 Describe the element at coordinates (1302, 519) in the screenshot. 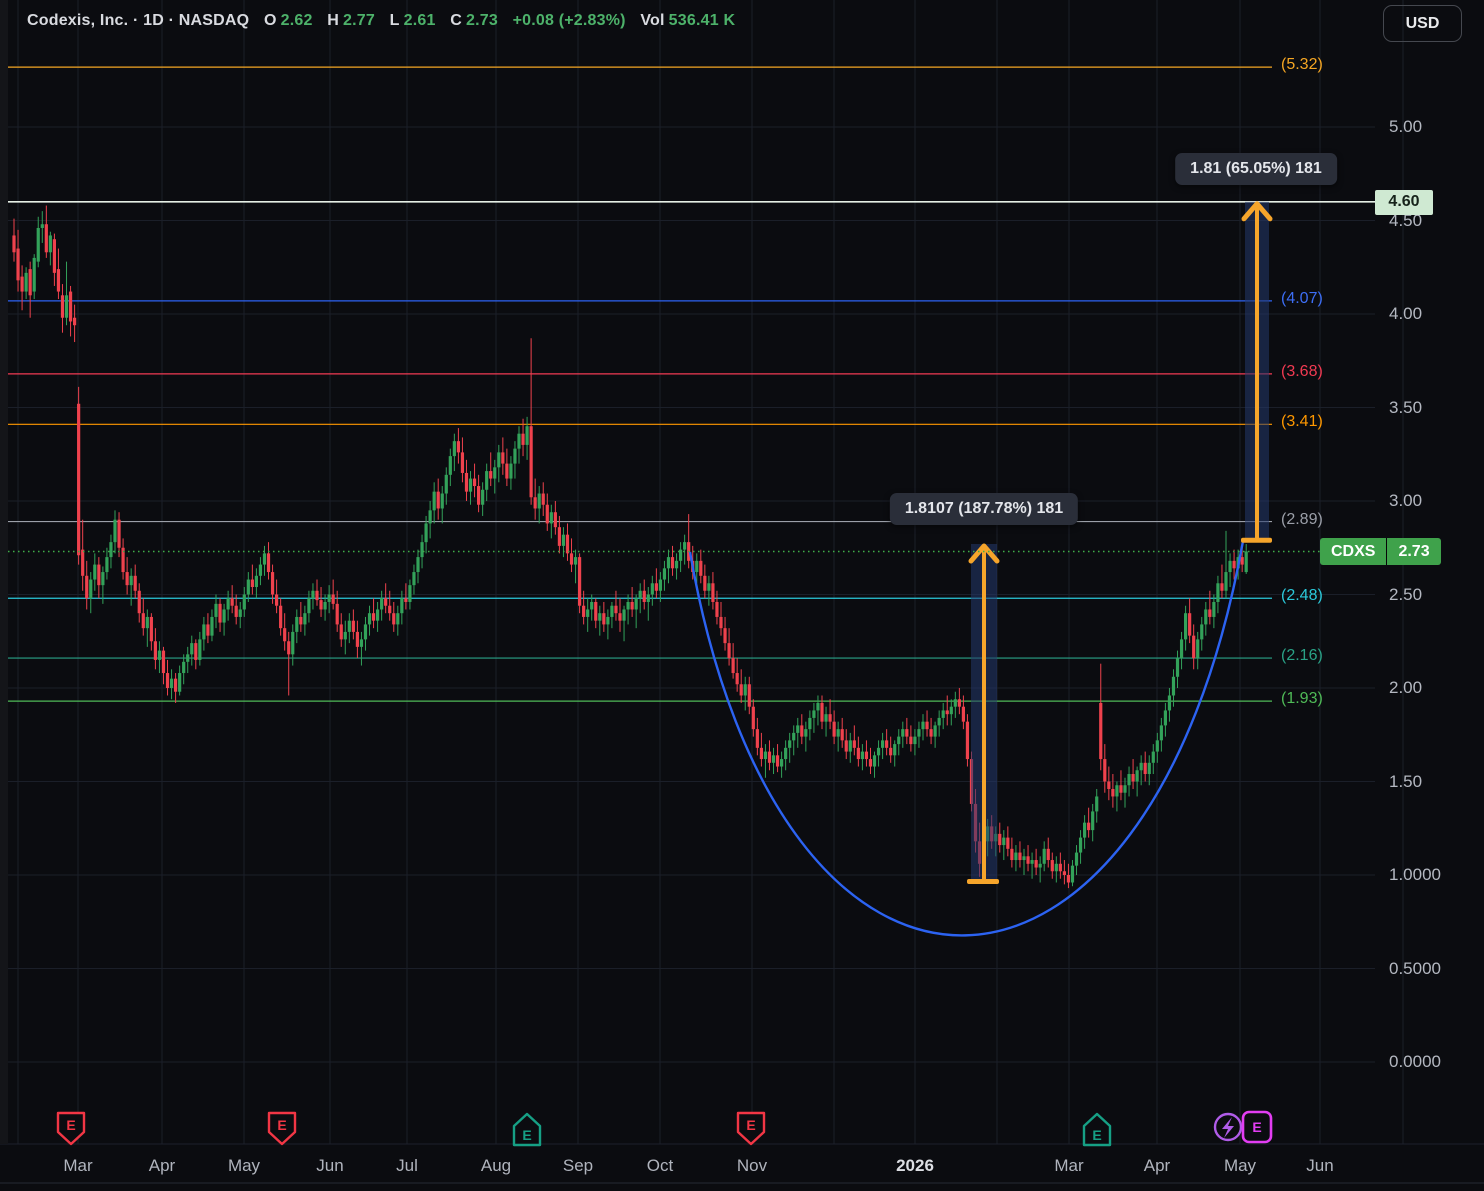

I see `price-line-label: (2.89)` at that location.